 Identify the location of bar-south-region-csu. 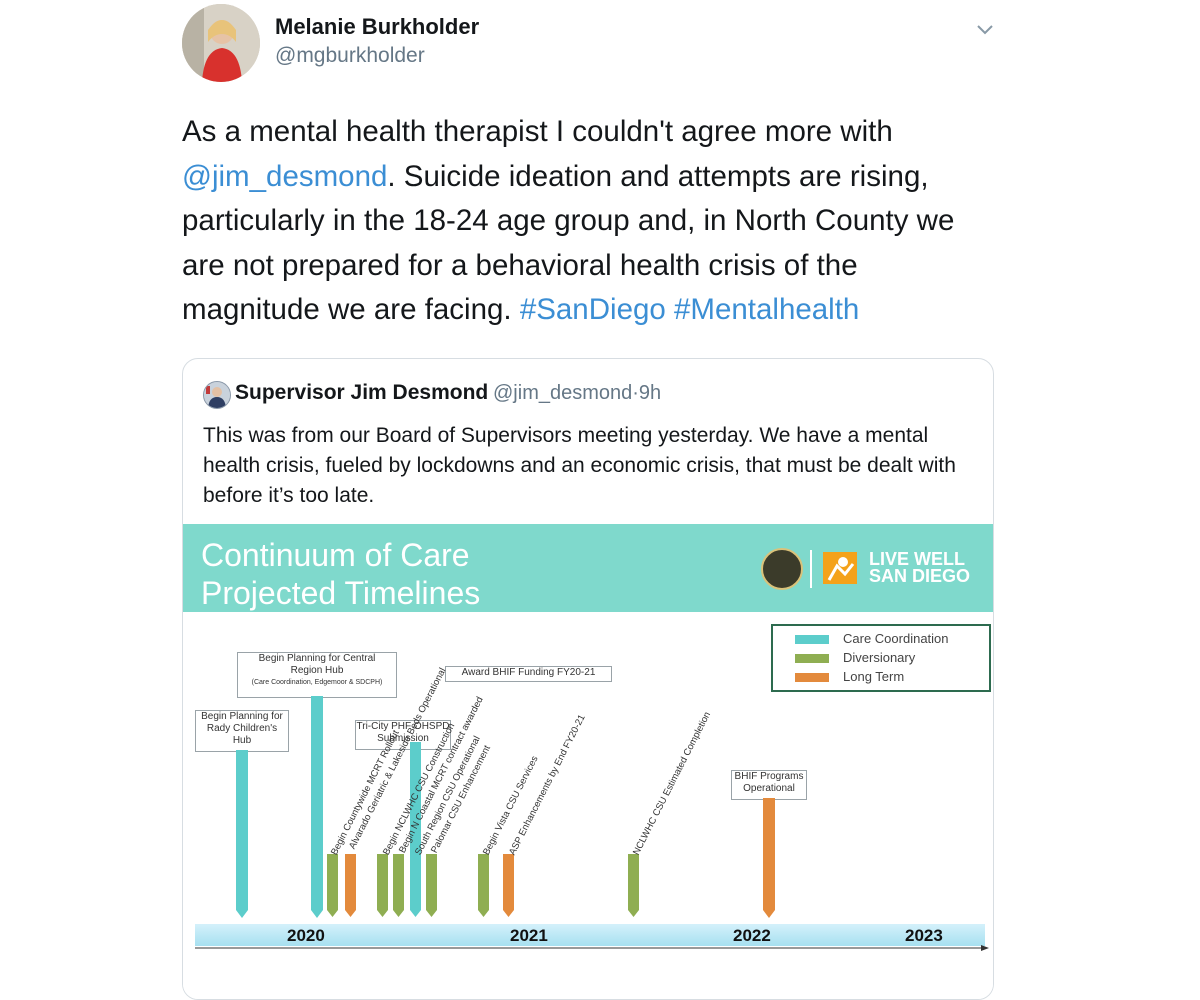
(431, 885).